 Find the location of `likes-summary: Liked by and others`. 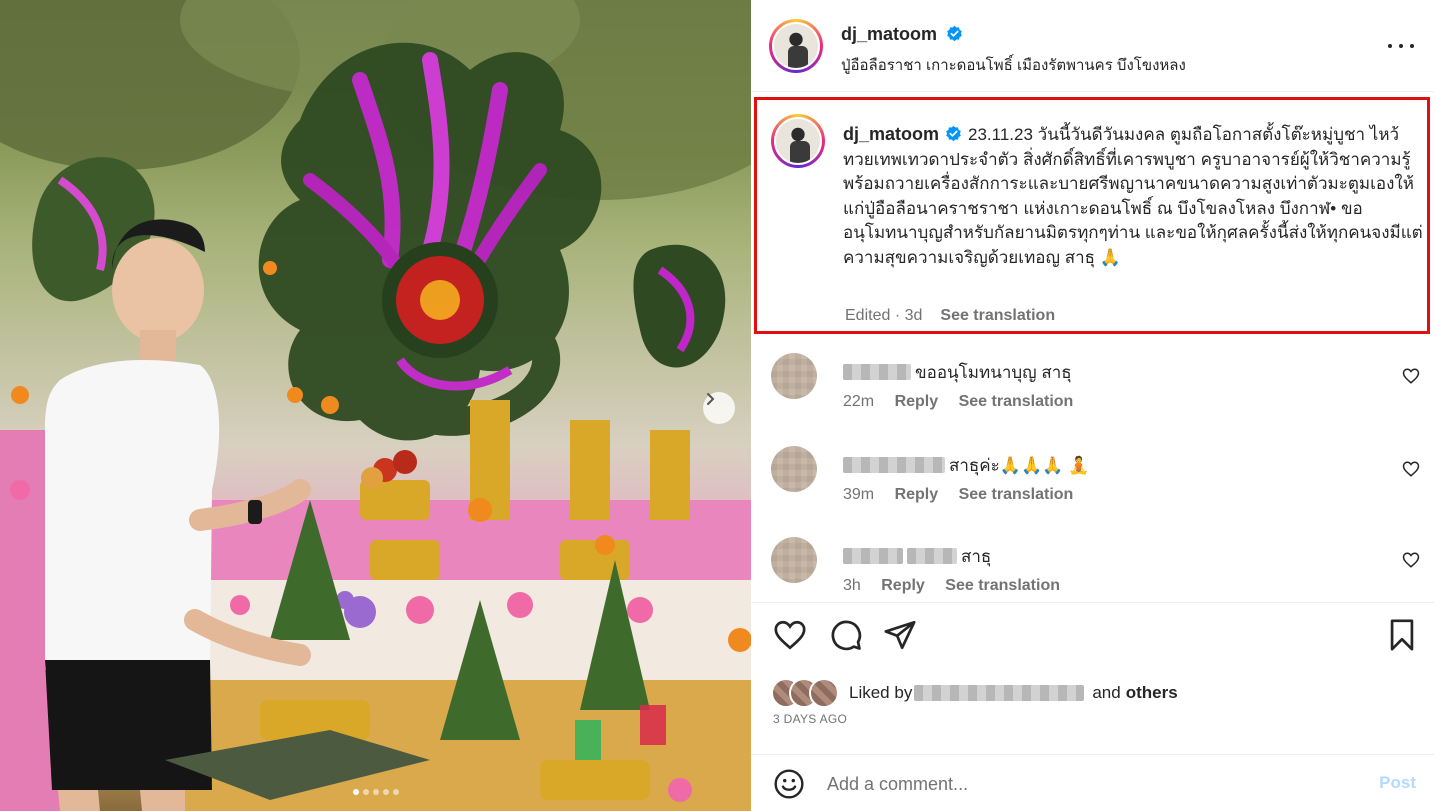

likes-summary: Liked by and others is located at coordinates (974, 693).